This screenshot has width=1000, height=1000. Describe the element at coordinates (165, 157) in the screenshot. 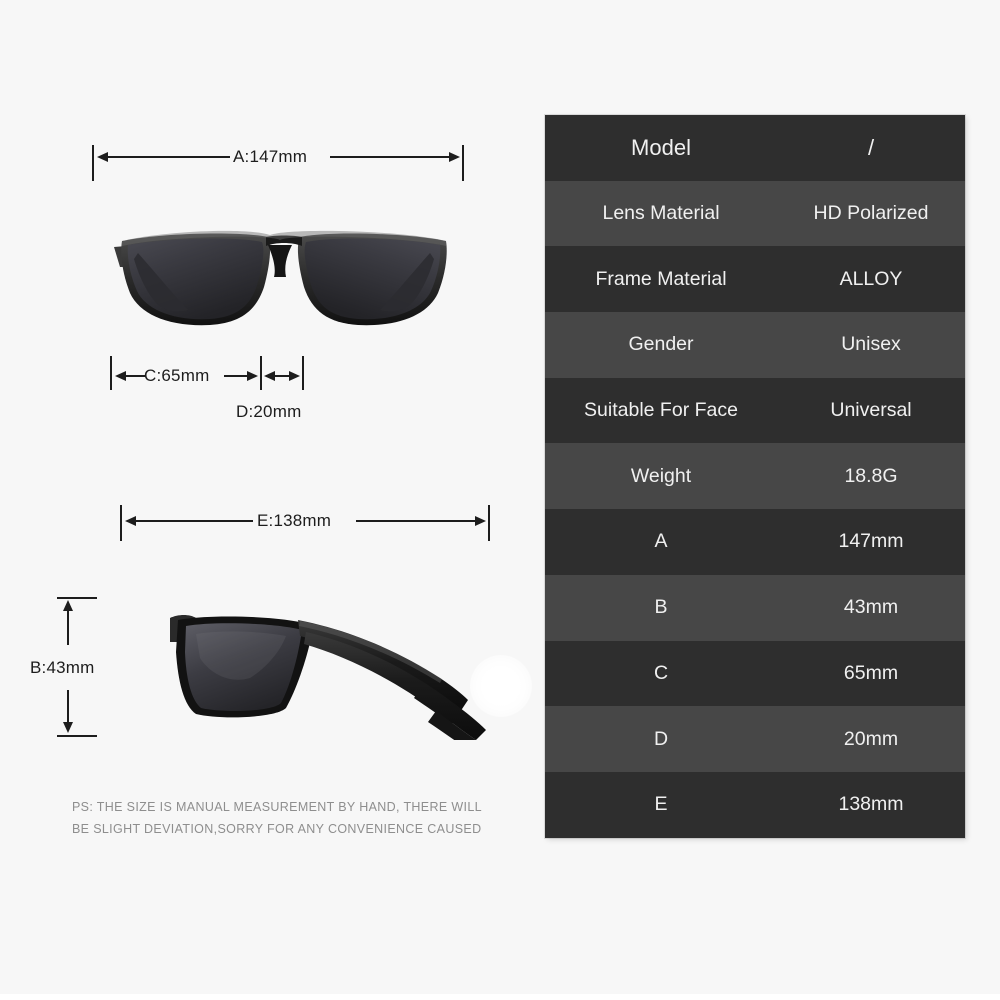

I see `dimension-a-line-left` at that location.